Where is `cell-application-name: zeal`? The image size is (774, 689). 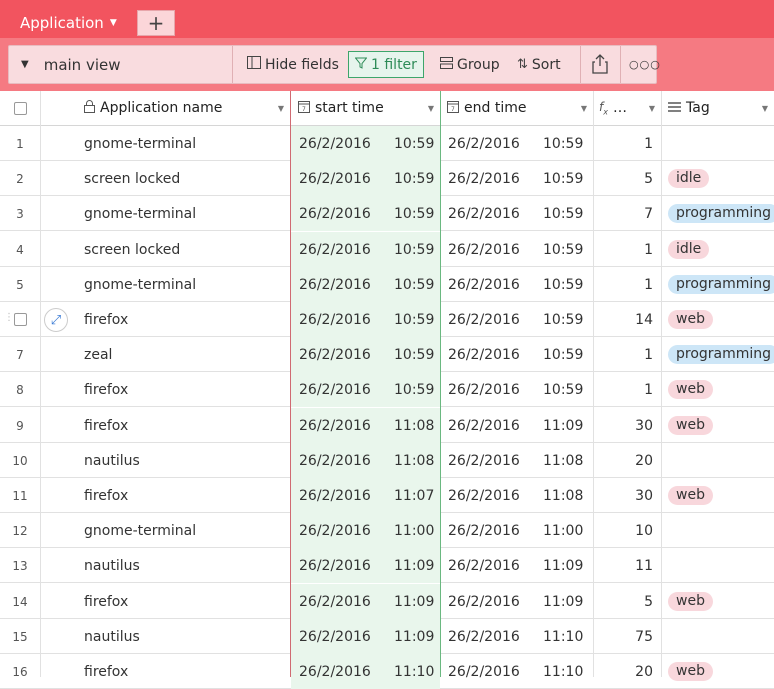
cell-application-name: zeal is located at coordinates (98, 354).